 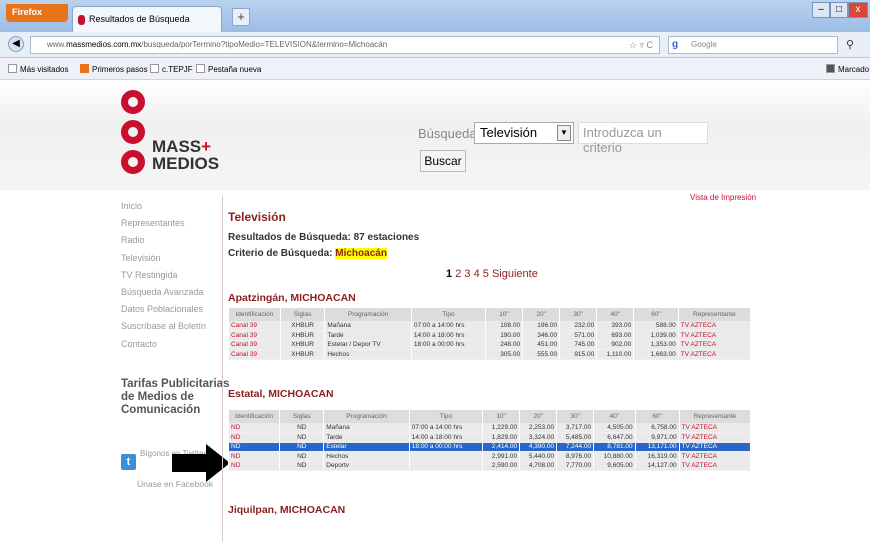 I want to click on table-cell: 588.00, so click(x=656, y=326).